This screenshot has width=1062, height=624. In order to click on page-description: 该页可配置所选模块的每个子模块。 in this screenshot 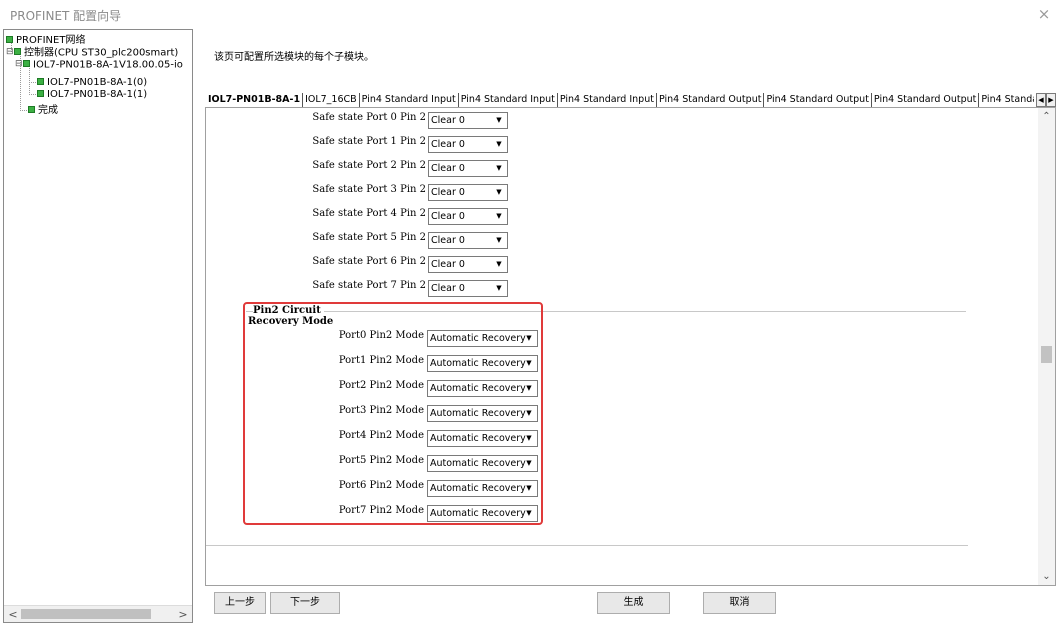, I will do `click(294, 57)`.